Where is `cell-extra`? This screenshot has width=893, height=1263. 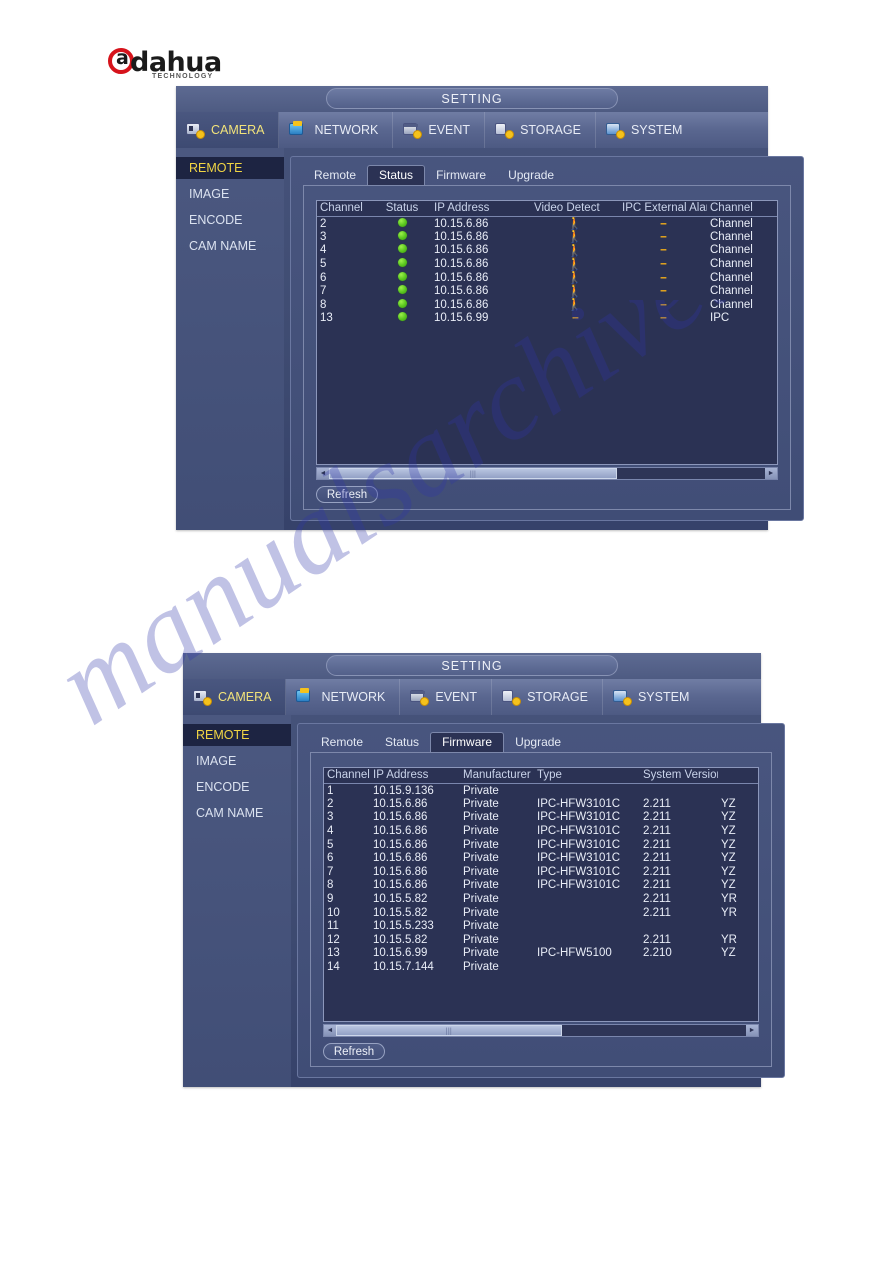
cell-extra is located at coordinates (738, 791).